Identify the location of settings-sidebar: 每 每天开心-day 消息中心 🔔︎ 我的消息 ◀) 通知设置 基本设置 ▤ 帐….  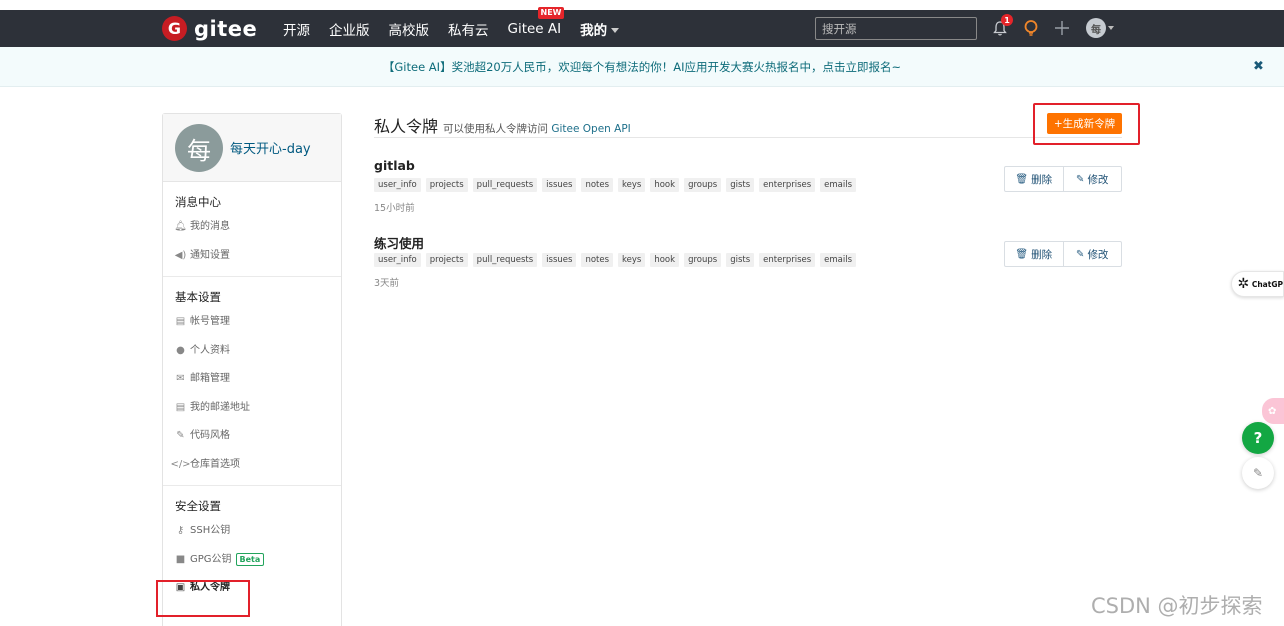
(252, 369).